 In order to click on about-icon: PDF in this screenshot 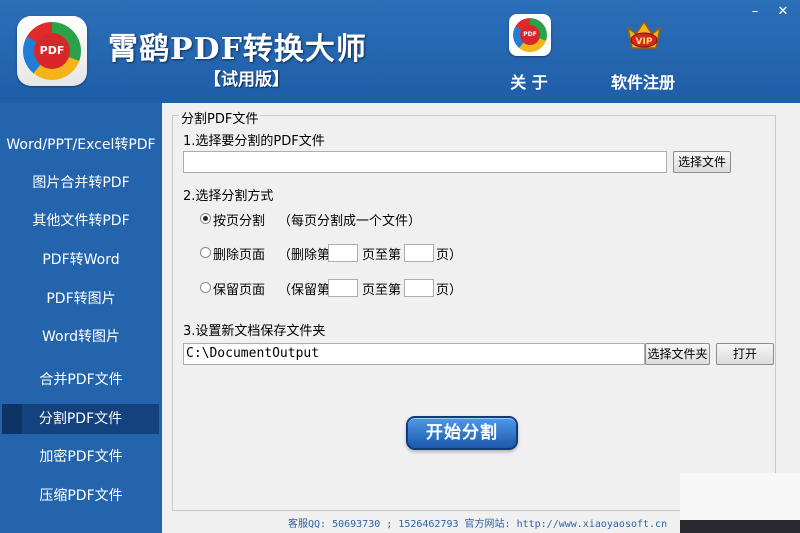, I will do `click(530, 35)`.